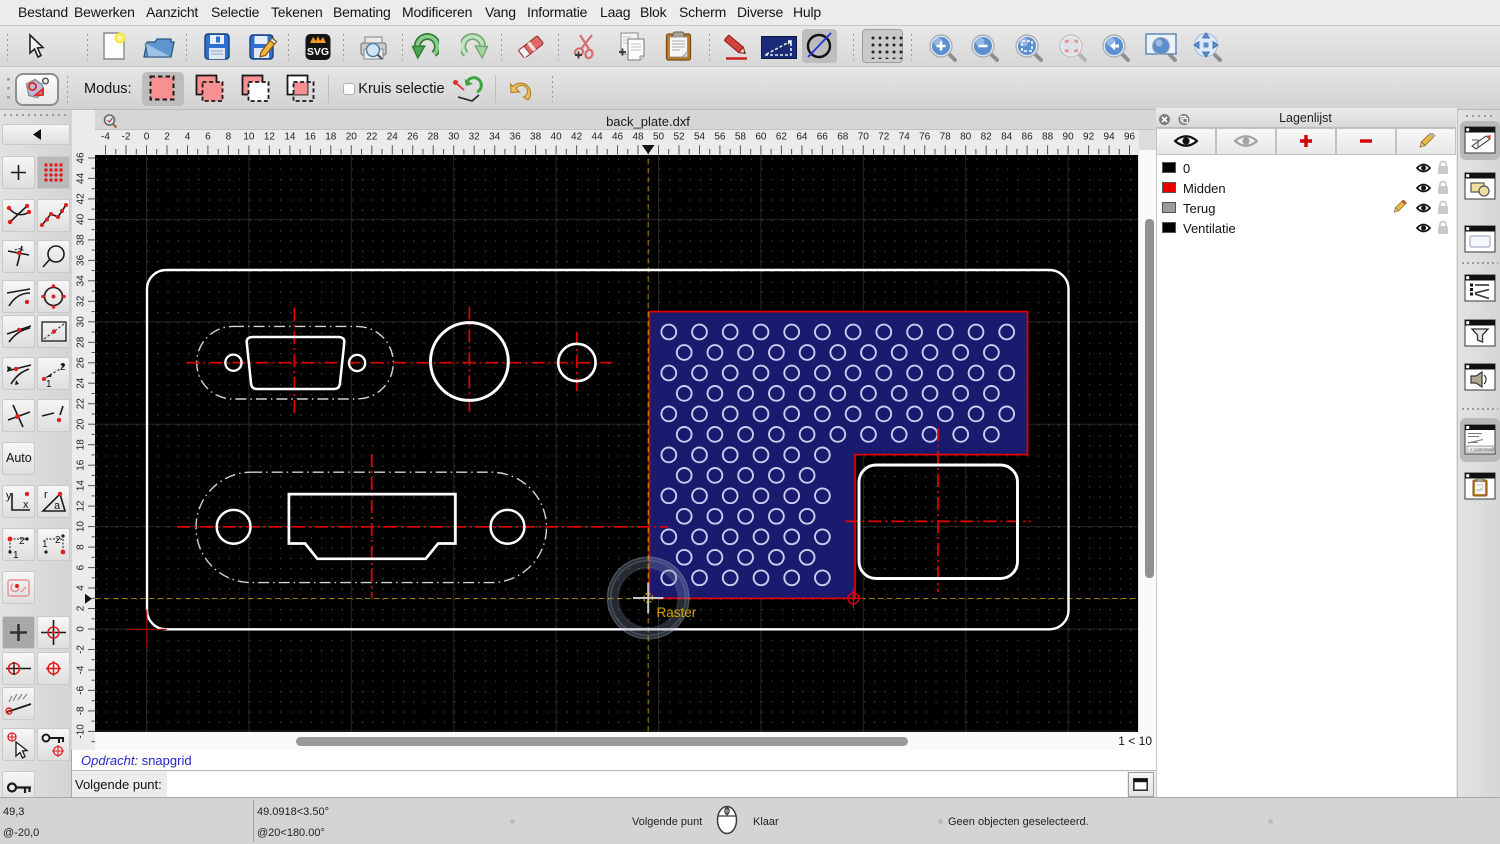 Image resolution: width=1500 pixels, height=844 pixels. Describe the element at coordinates (57, 506) in the screenshot. I see `svg-text: a` at that location.